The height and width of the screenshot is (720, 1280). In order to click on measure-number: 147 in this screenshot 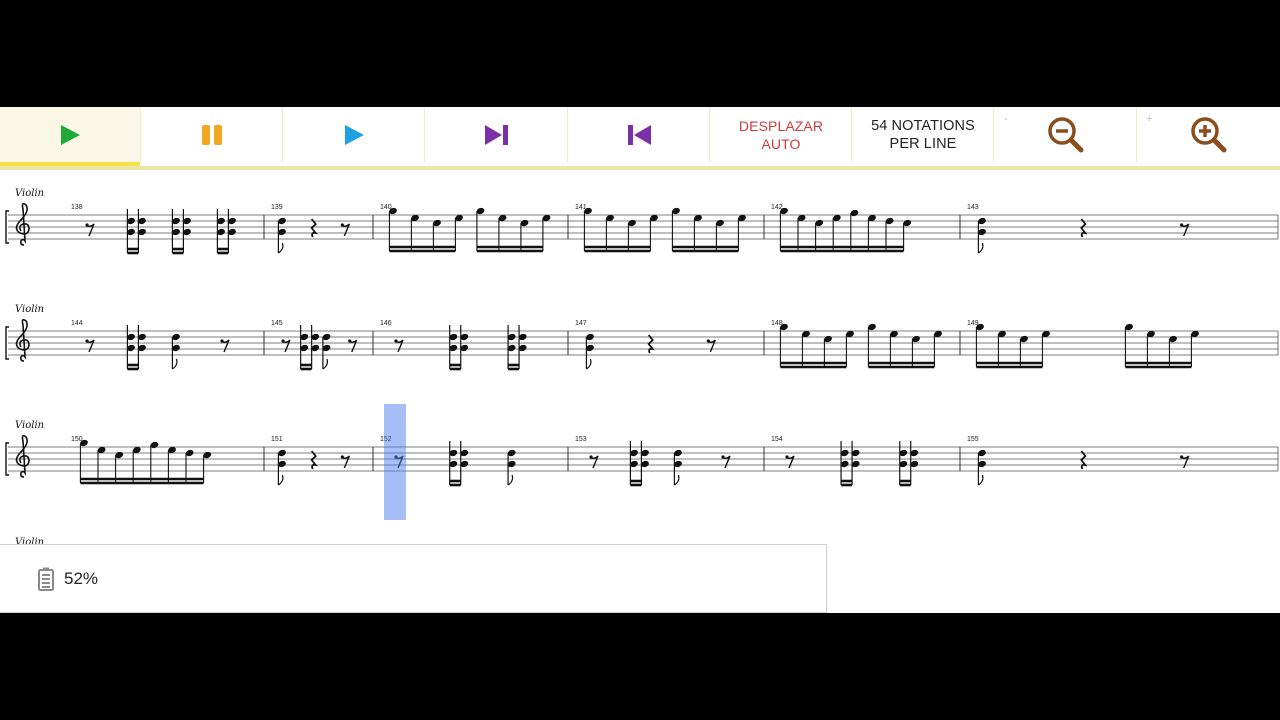, I will do `click(581, 323)`.